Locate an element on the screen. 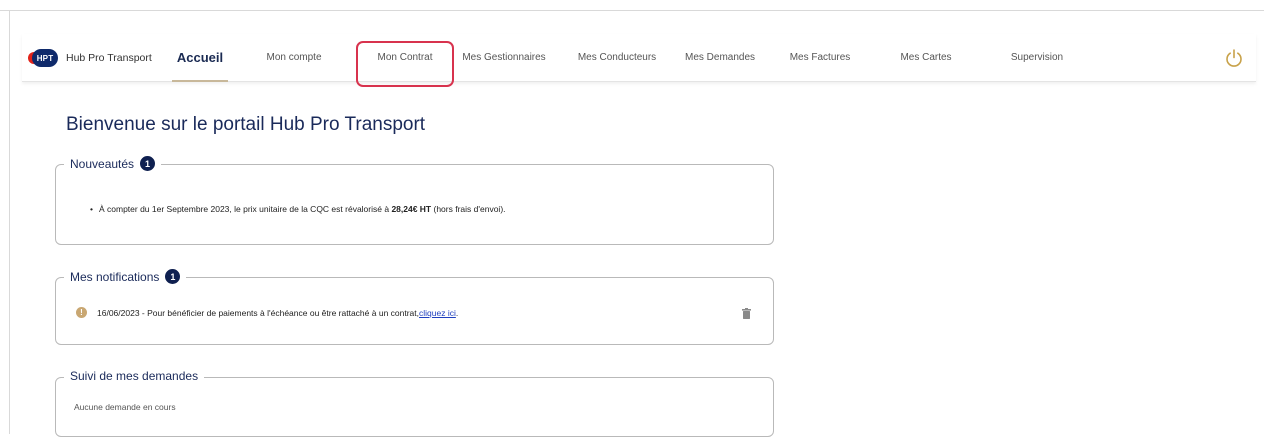  brand-name: Hub Pro Transport is located at coordinates (109, 58).